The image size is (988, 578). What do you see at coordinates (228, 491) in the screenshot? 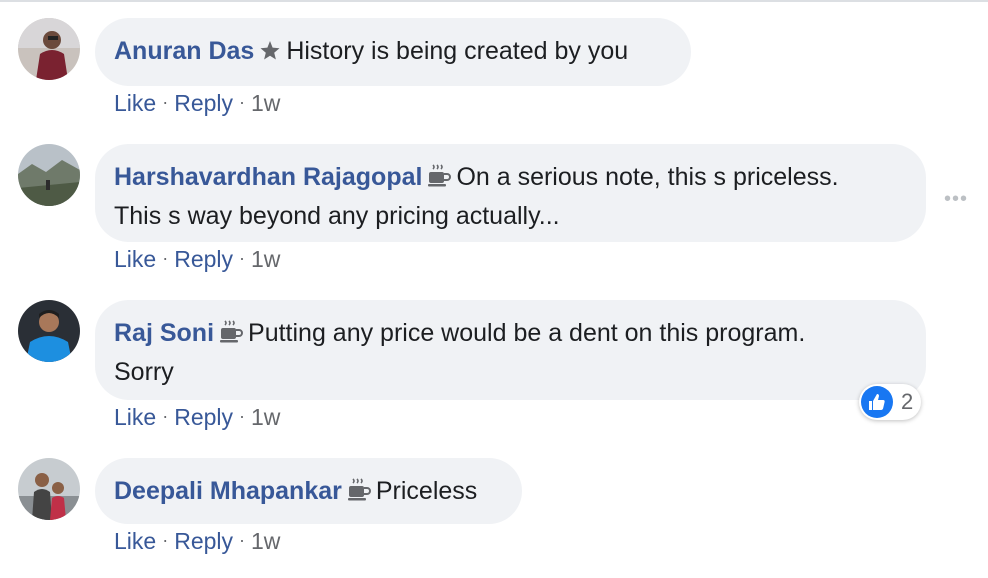
I see `comment-author-link: Deepali Mhapankar` at bounding box center [228, 491].